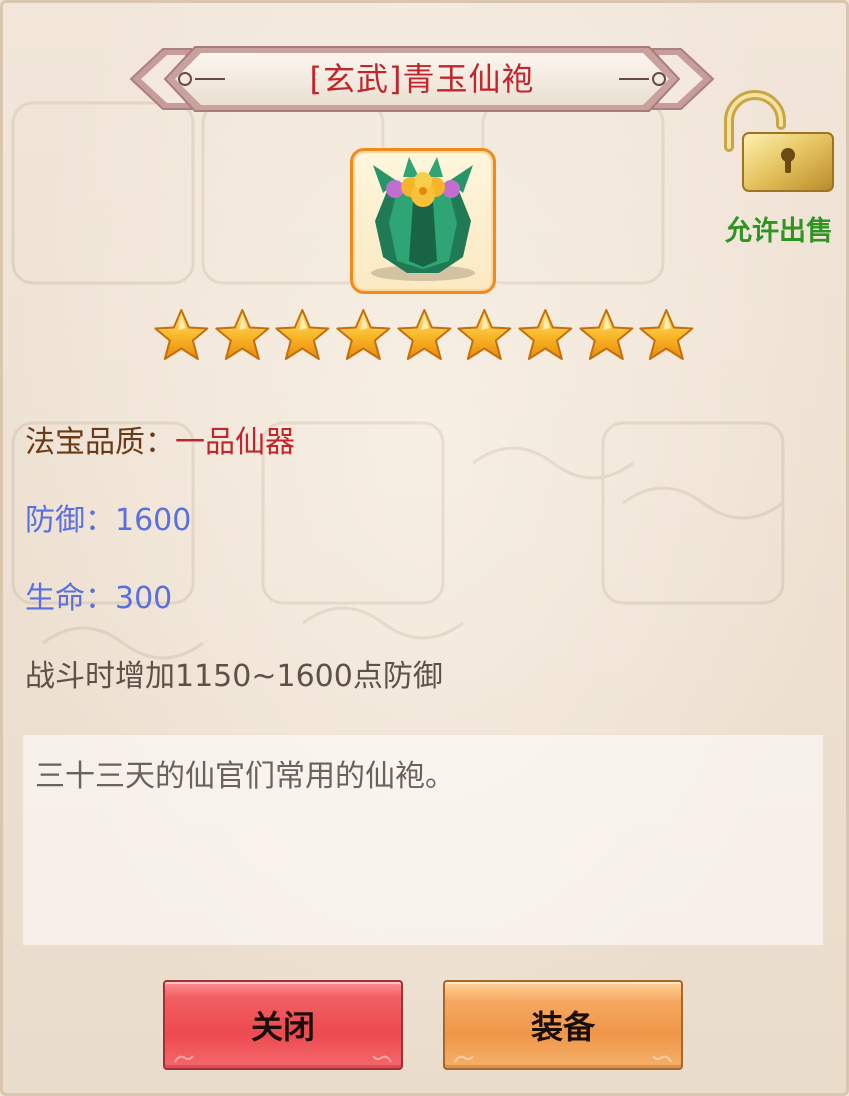  Describe the element at coordinates (234, 676) in the screenshot. I see `effect-text: 战斗时增加1150~1600点防御` at that location.